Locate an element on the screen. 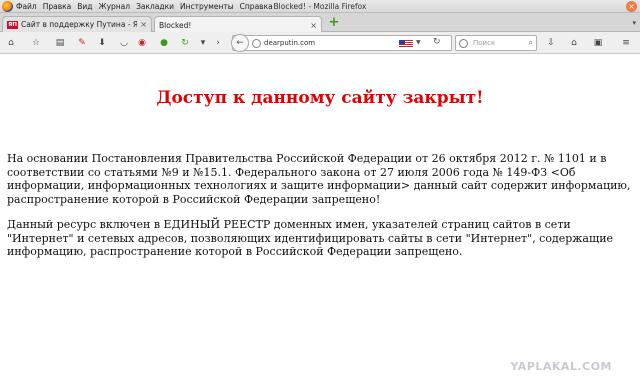 This screenshot has width=640, height=389. home-icon: ⌂ is located at coordinates (11, 43).